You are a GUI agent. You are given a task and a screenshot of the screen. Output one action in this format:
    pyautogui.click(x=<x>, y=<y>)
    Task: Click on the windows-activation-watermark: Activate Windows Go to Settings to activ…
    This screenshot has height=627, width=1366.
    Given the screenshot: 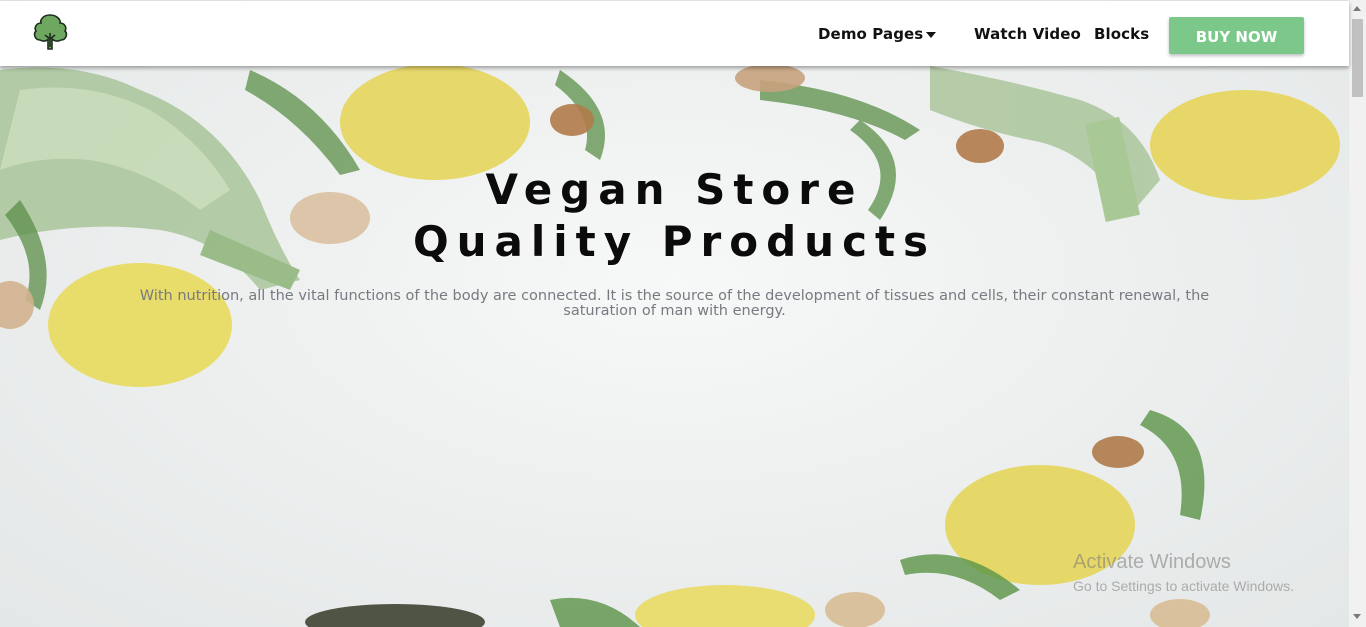 What is the action you would take?
    pyautogui.click(x=1183, y=572)
    